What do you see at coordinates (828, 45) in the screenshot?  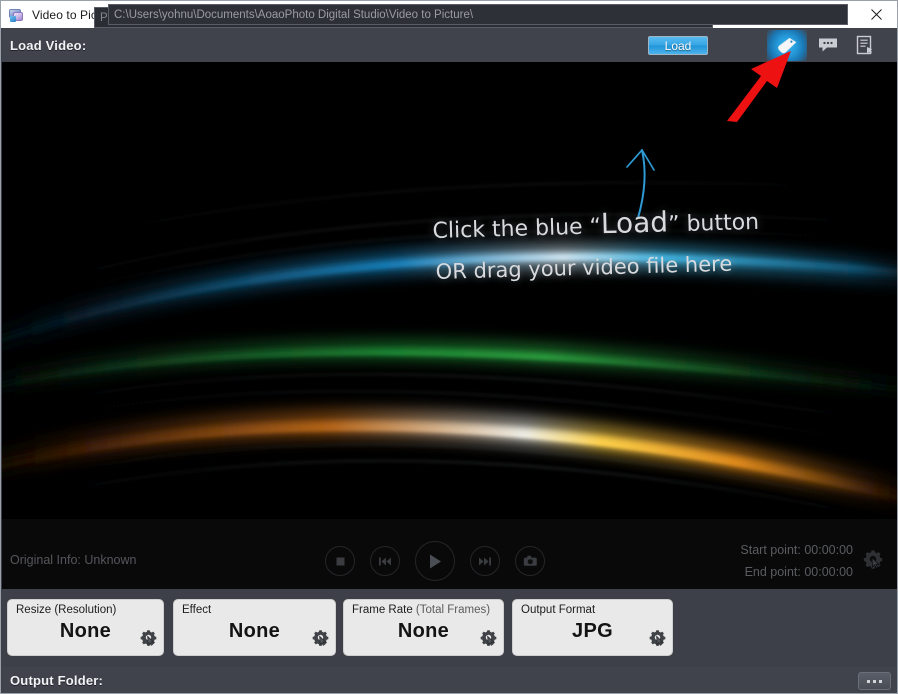 I see `comment-icon` at bounding box center [828, 45].